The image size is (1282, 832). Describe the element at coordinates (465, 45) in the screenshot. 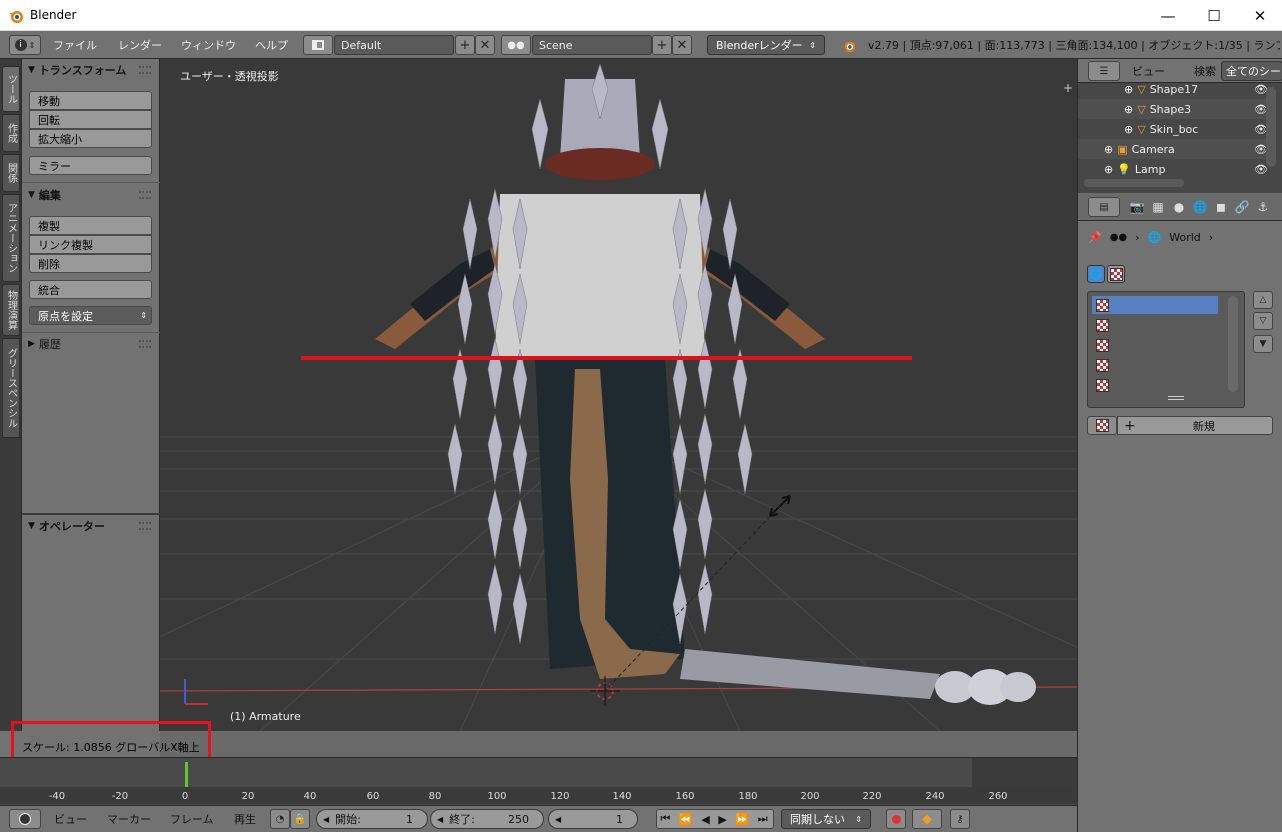

I see `add-screen-button: +` at that location.